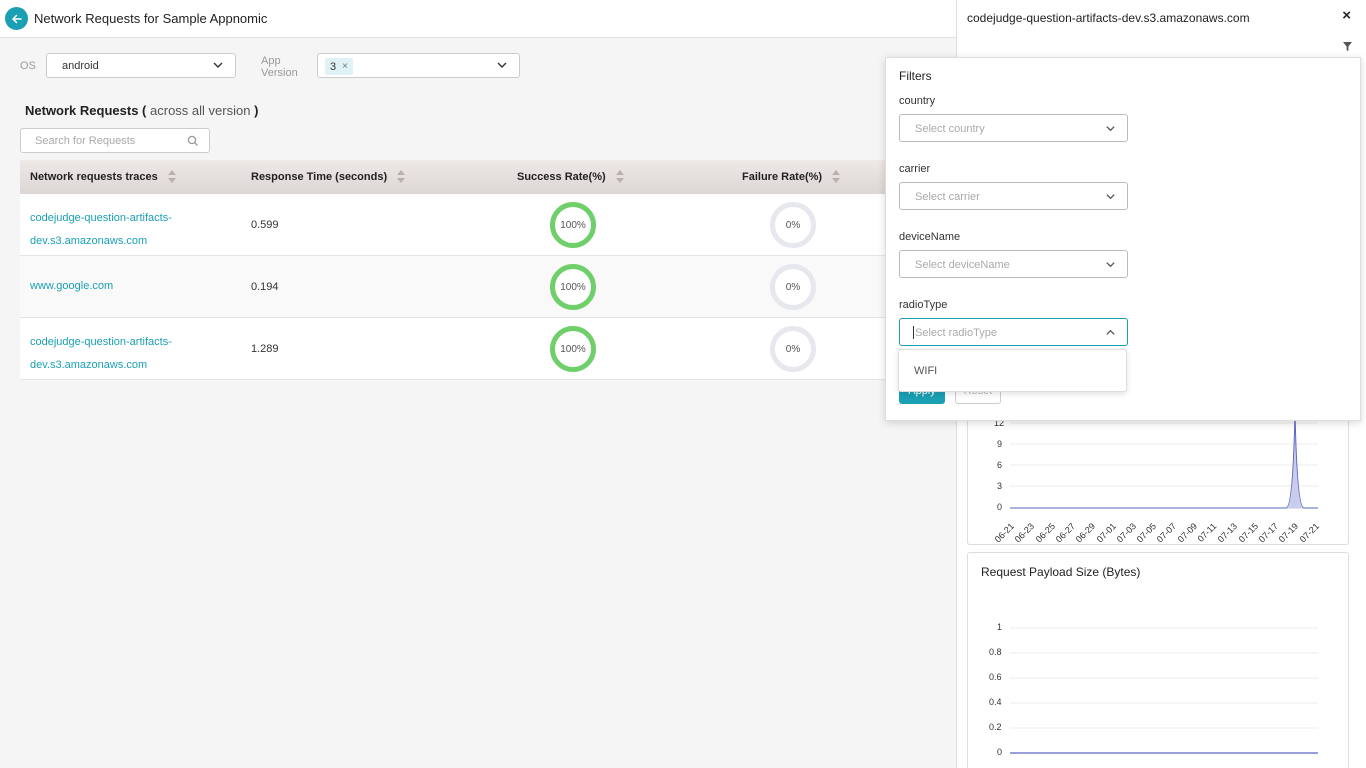 This screenshot has height=768, width=1366. Describe the element at coordinates (930, 237) in the screenshot. I see `device-name-label: deviceName` at that location.